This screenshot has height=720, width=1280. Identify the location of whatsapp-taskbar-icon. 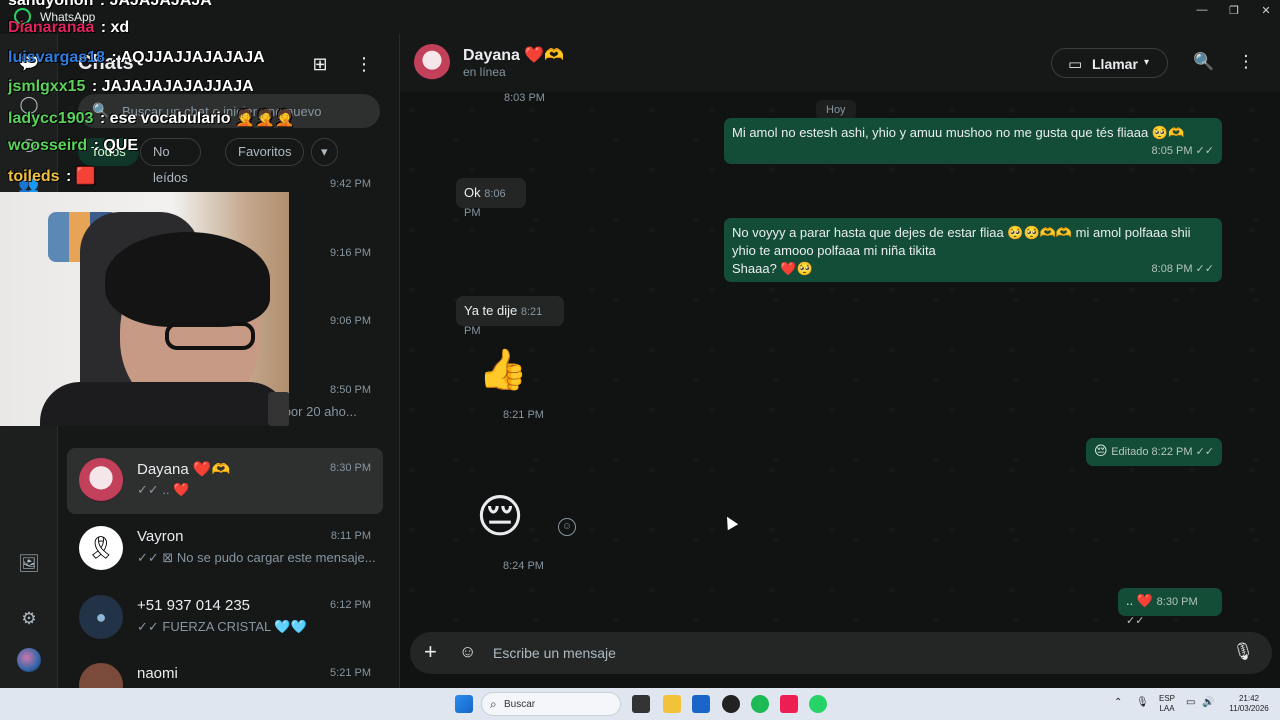
(818, 704).